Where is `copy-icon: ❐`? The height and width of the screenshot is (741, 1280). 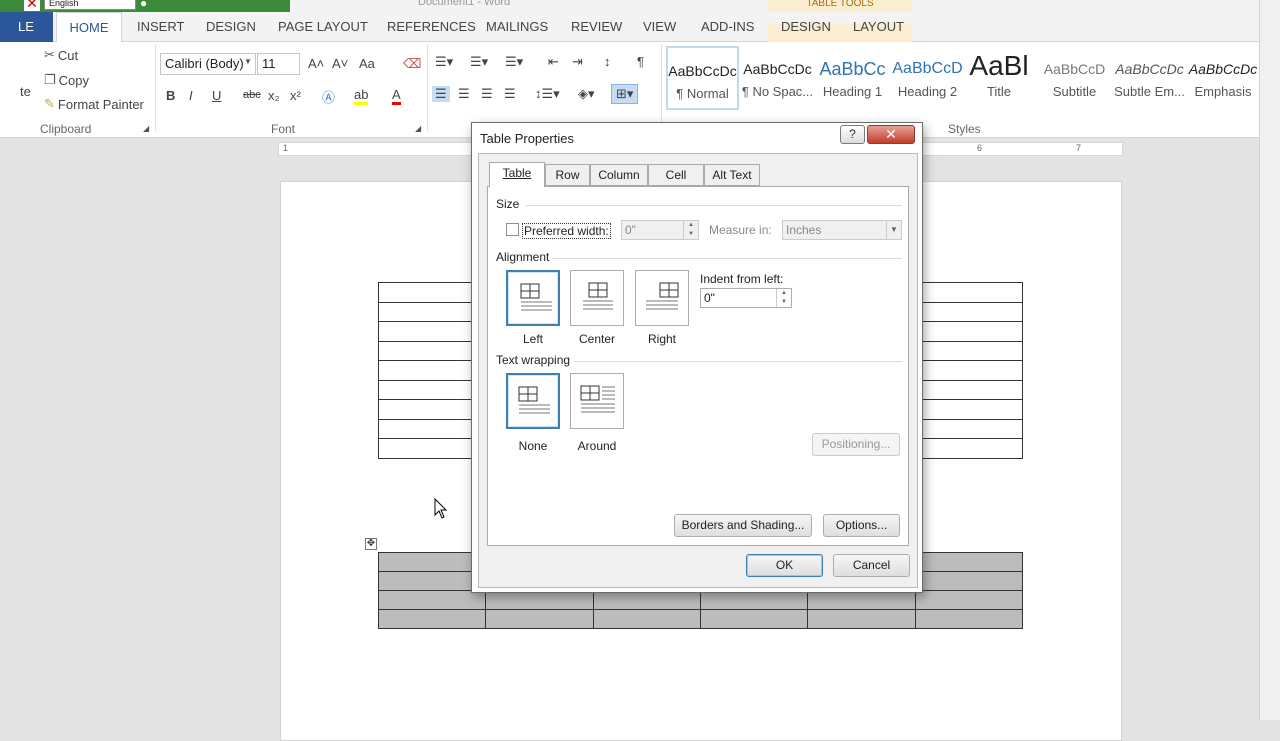
copy-icon: ❐ is located at coordinates (50, 79).